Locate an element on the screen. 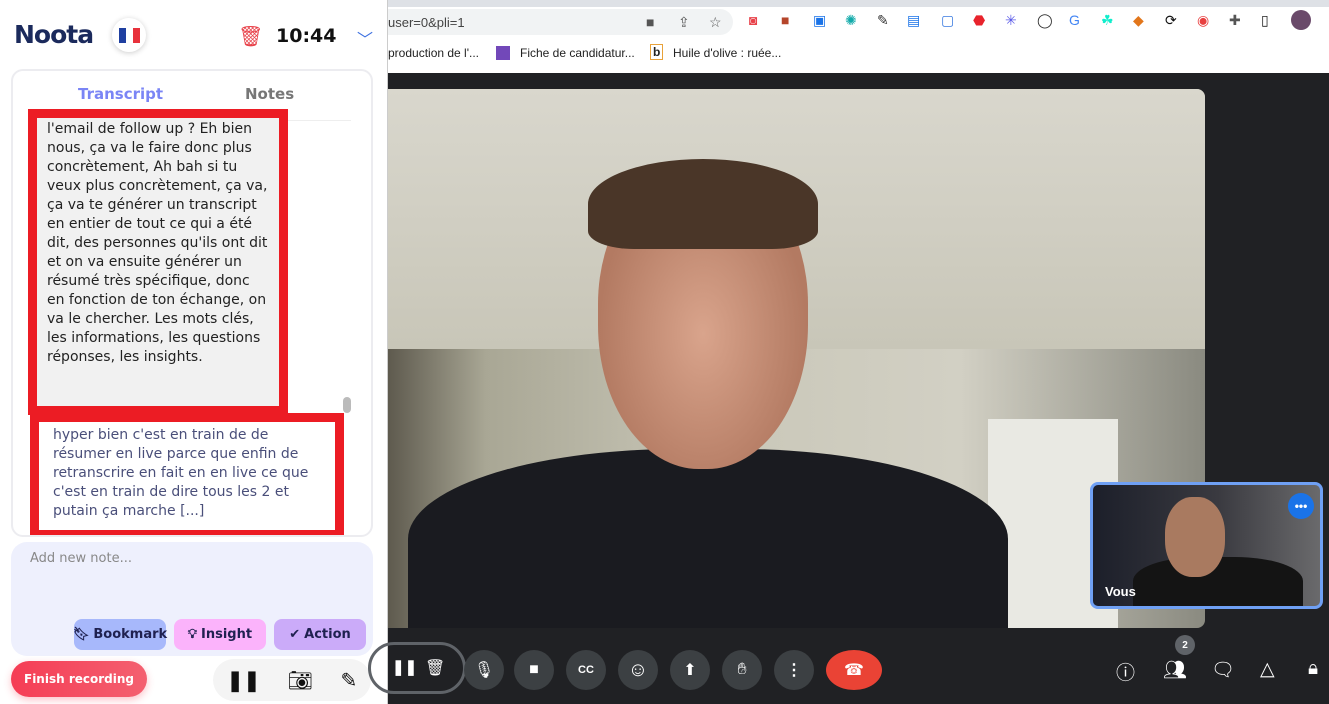 Image resolution: width=1329 pixels, height=704 pixels. self-face is located at coordinates (1195, 537).